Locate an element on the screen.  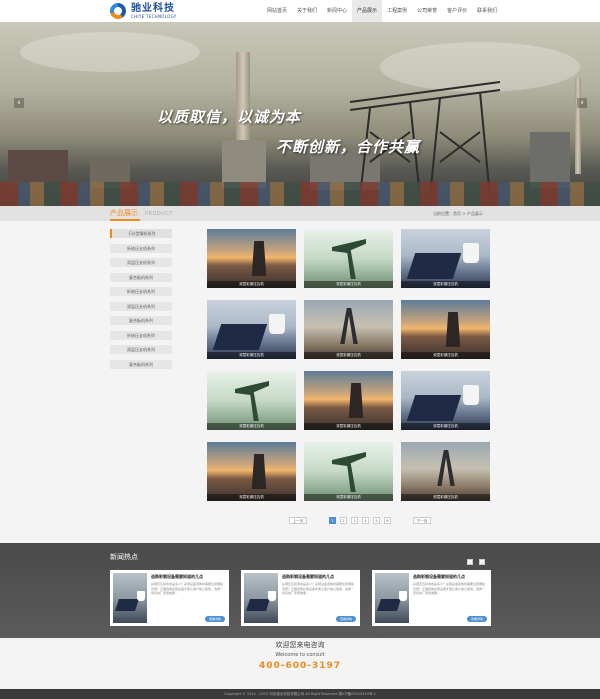
banner-slogan-2: 不断创新，合作共赢 is located at coordinates (348, 147).